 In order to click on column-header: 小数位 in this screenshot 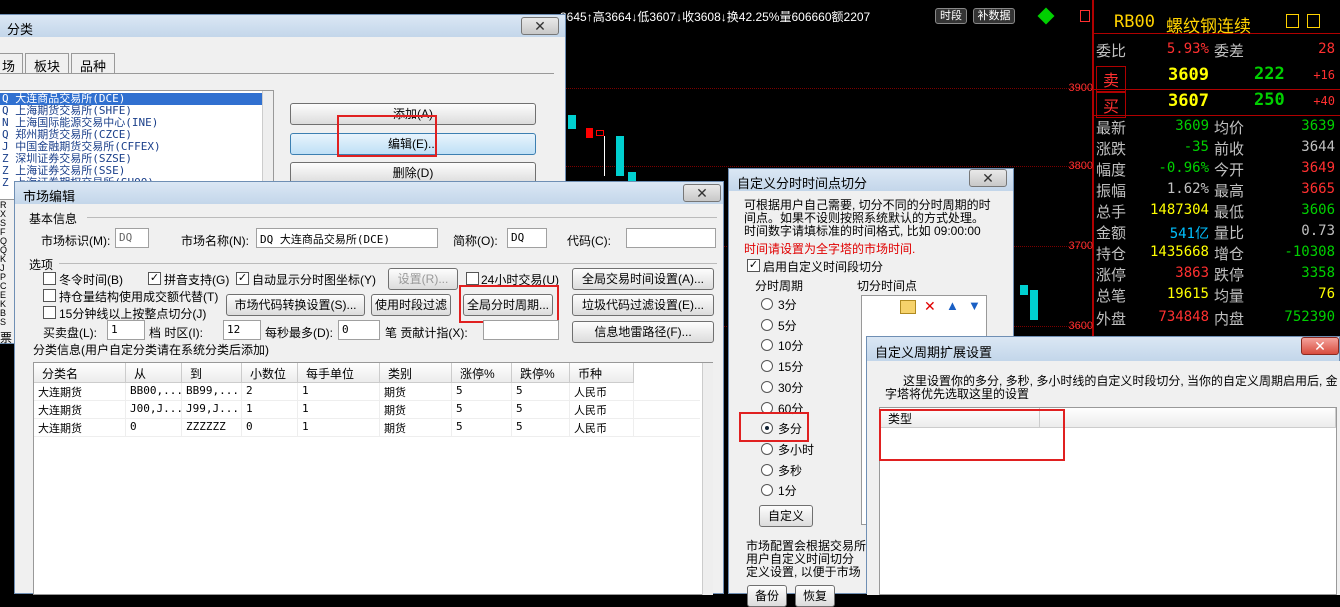, I will do `click(270, 373)`.